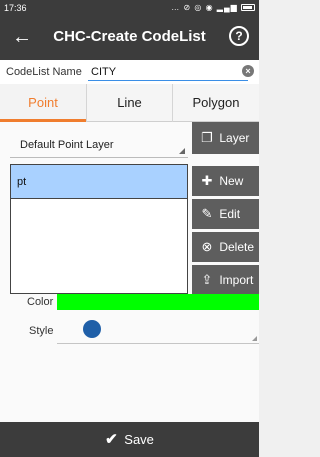 This screenshot has width=320, height=457. What do you see at coordinates (207, 246) in the screenshot?
I see `delete-circle-icon: ⊗` at bounding box center [207, 246].